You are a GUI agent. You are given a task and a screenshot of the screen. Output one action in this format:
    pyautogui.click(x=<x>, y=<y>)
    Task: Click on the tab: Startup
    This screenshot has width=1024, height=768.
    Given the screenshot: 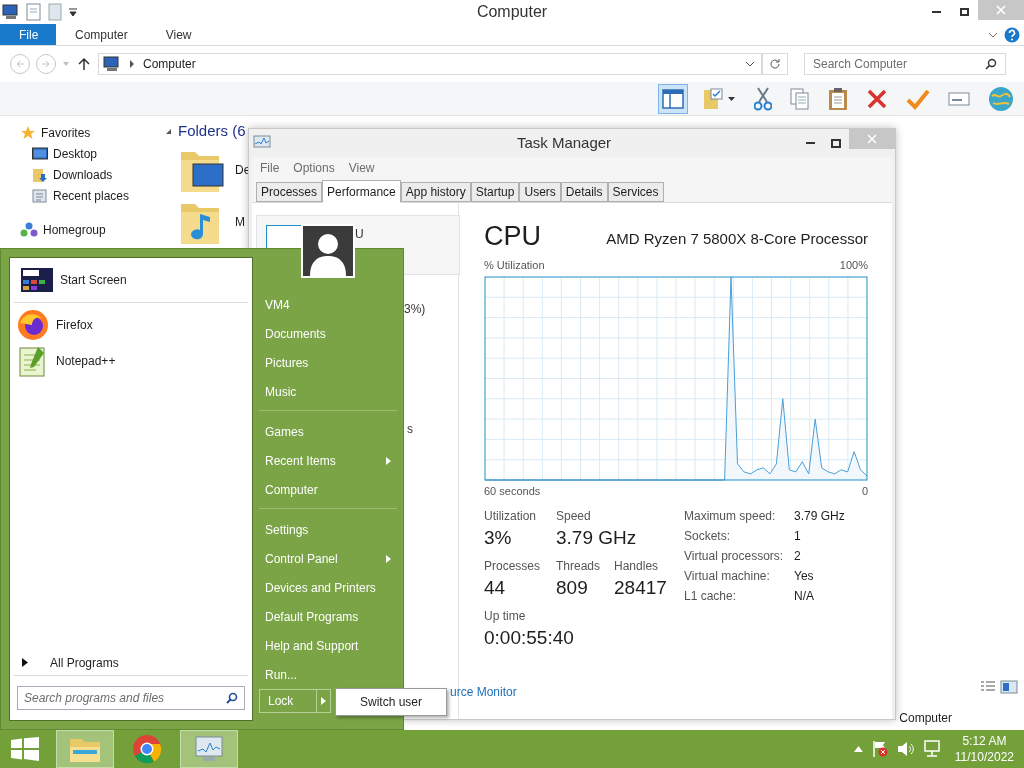 What is the action you would take?
    pyautogui.click(x=495, y=192)
    